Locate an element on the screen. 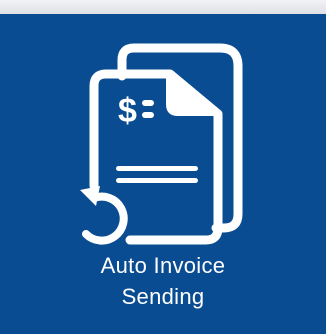  tile-label-line-2: Sending is located at coordinates (163, 296).